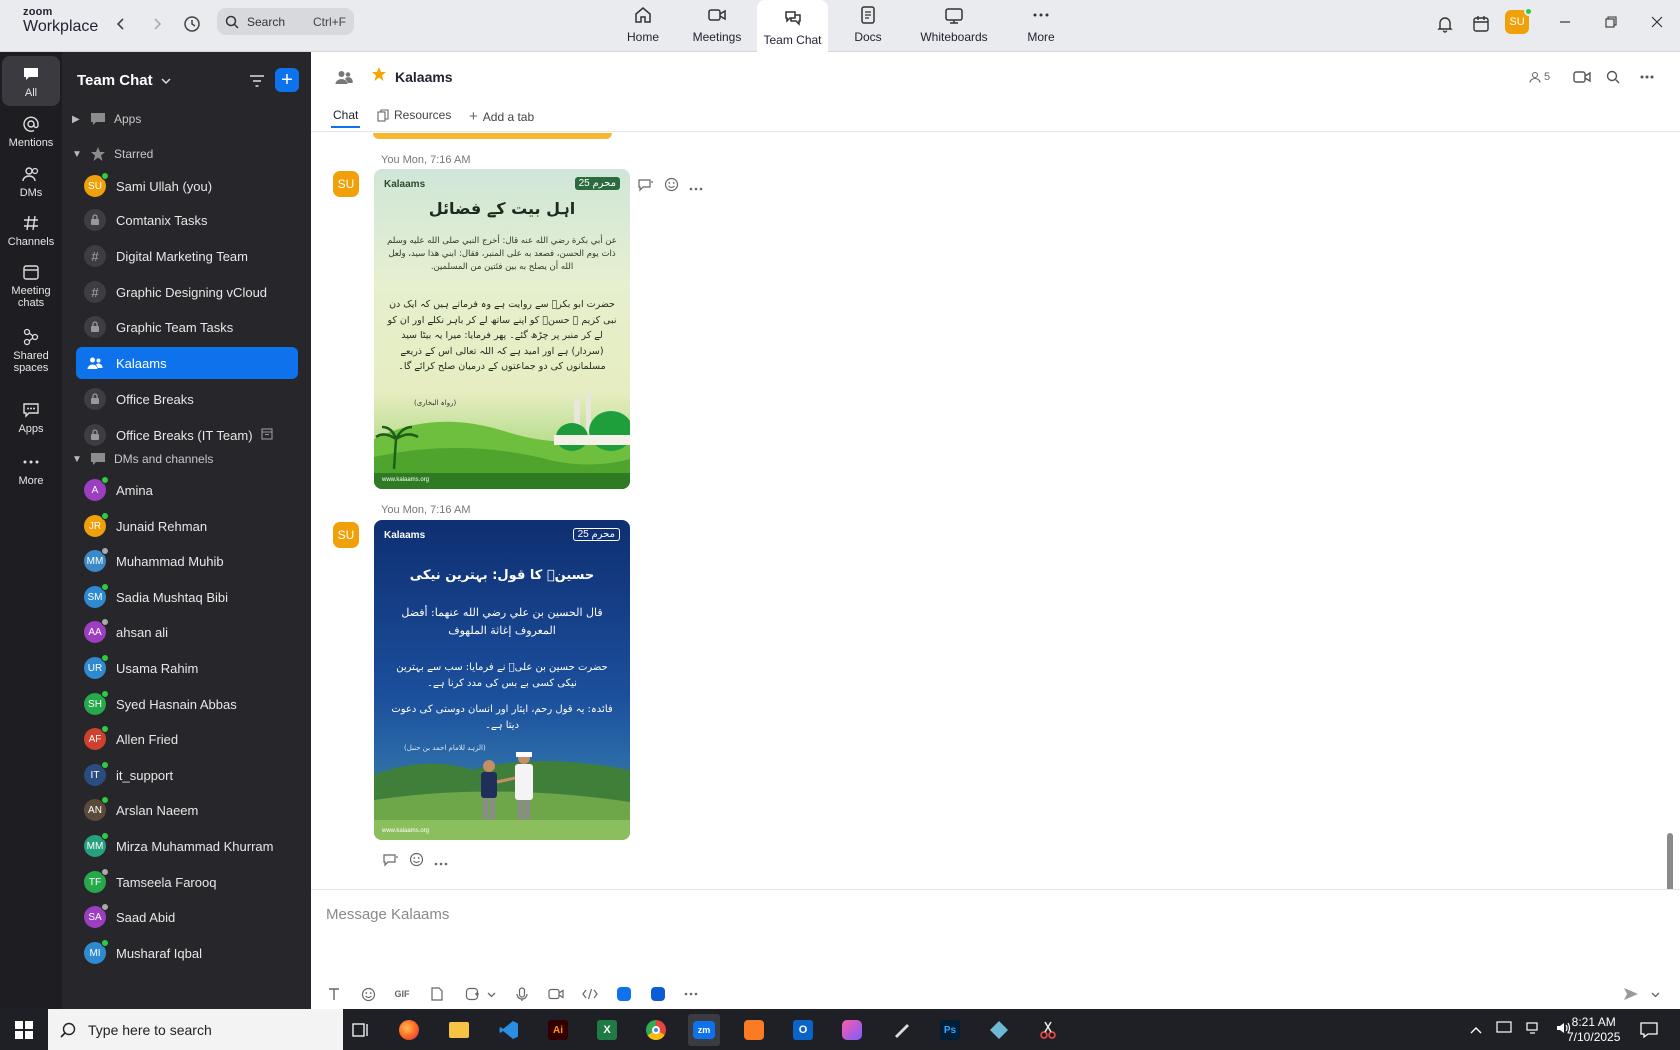  I want to click on rail-item-apps: Apps, so click(31, 417).